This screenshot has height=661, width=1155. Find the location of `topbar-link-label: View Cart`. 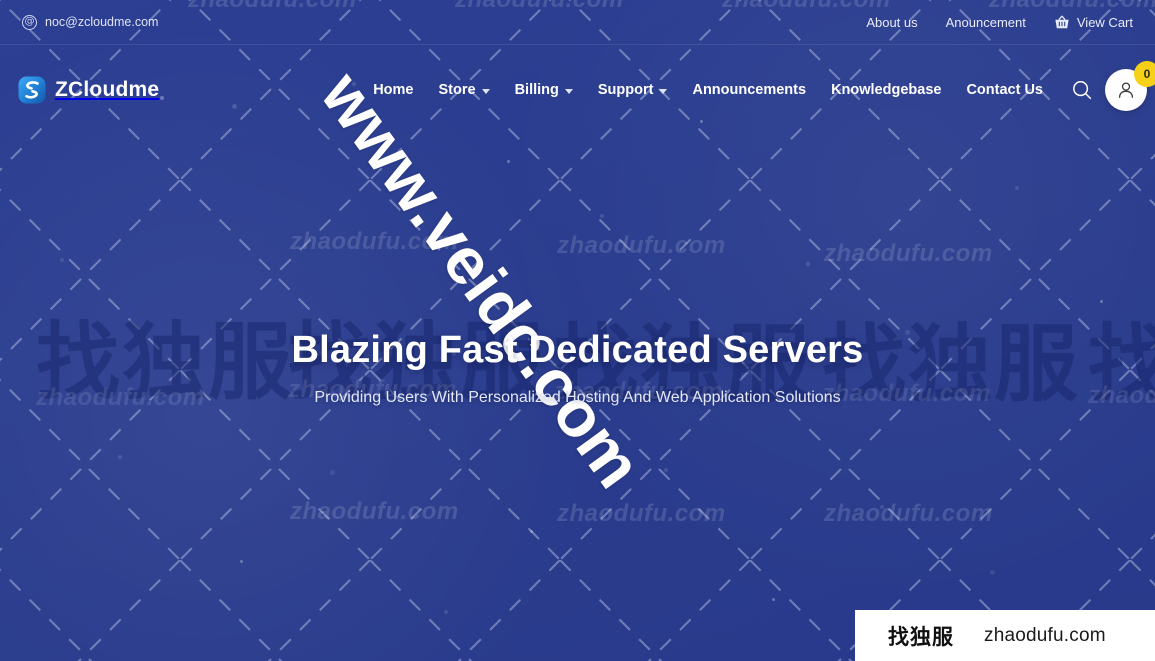

topbar-link-label: View Cart is located at coordinates (1104, 22).